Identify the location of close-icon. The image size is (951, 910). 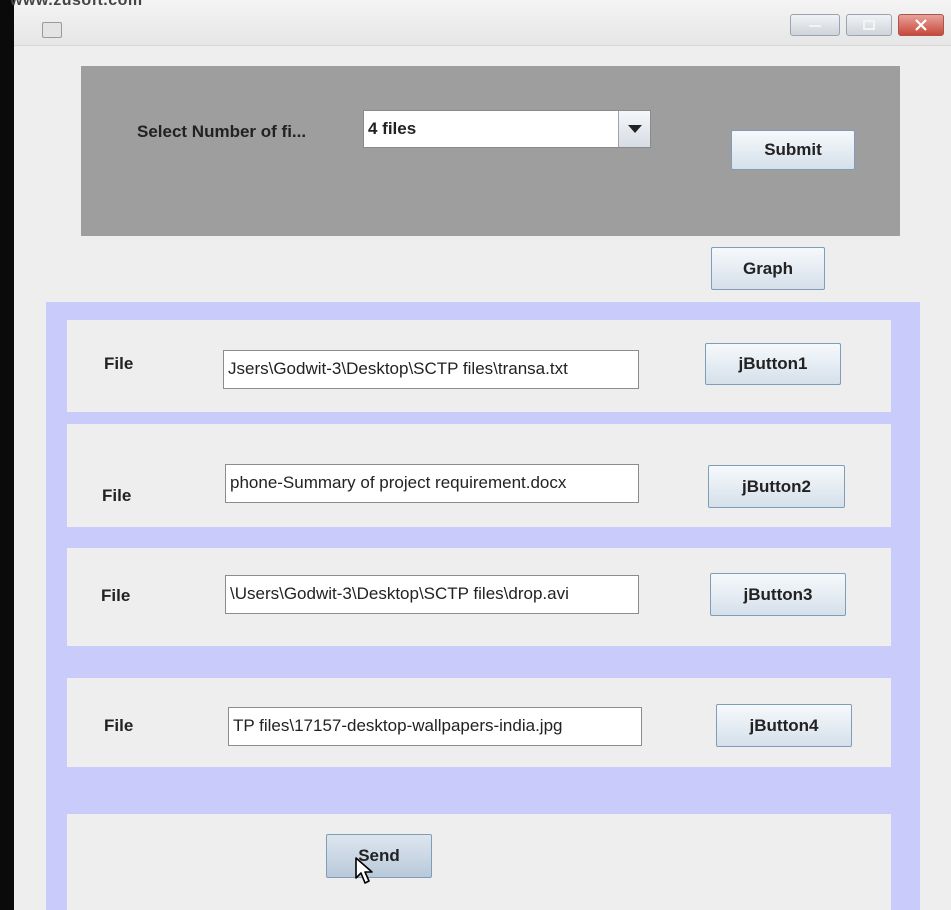
(921, 25).